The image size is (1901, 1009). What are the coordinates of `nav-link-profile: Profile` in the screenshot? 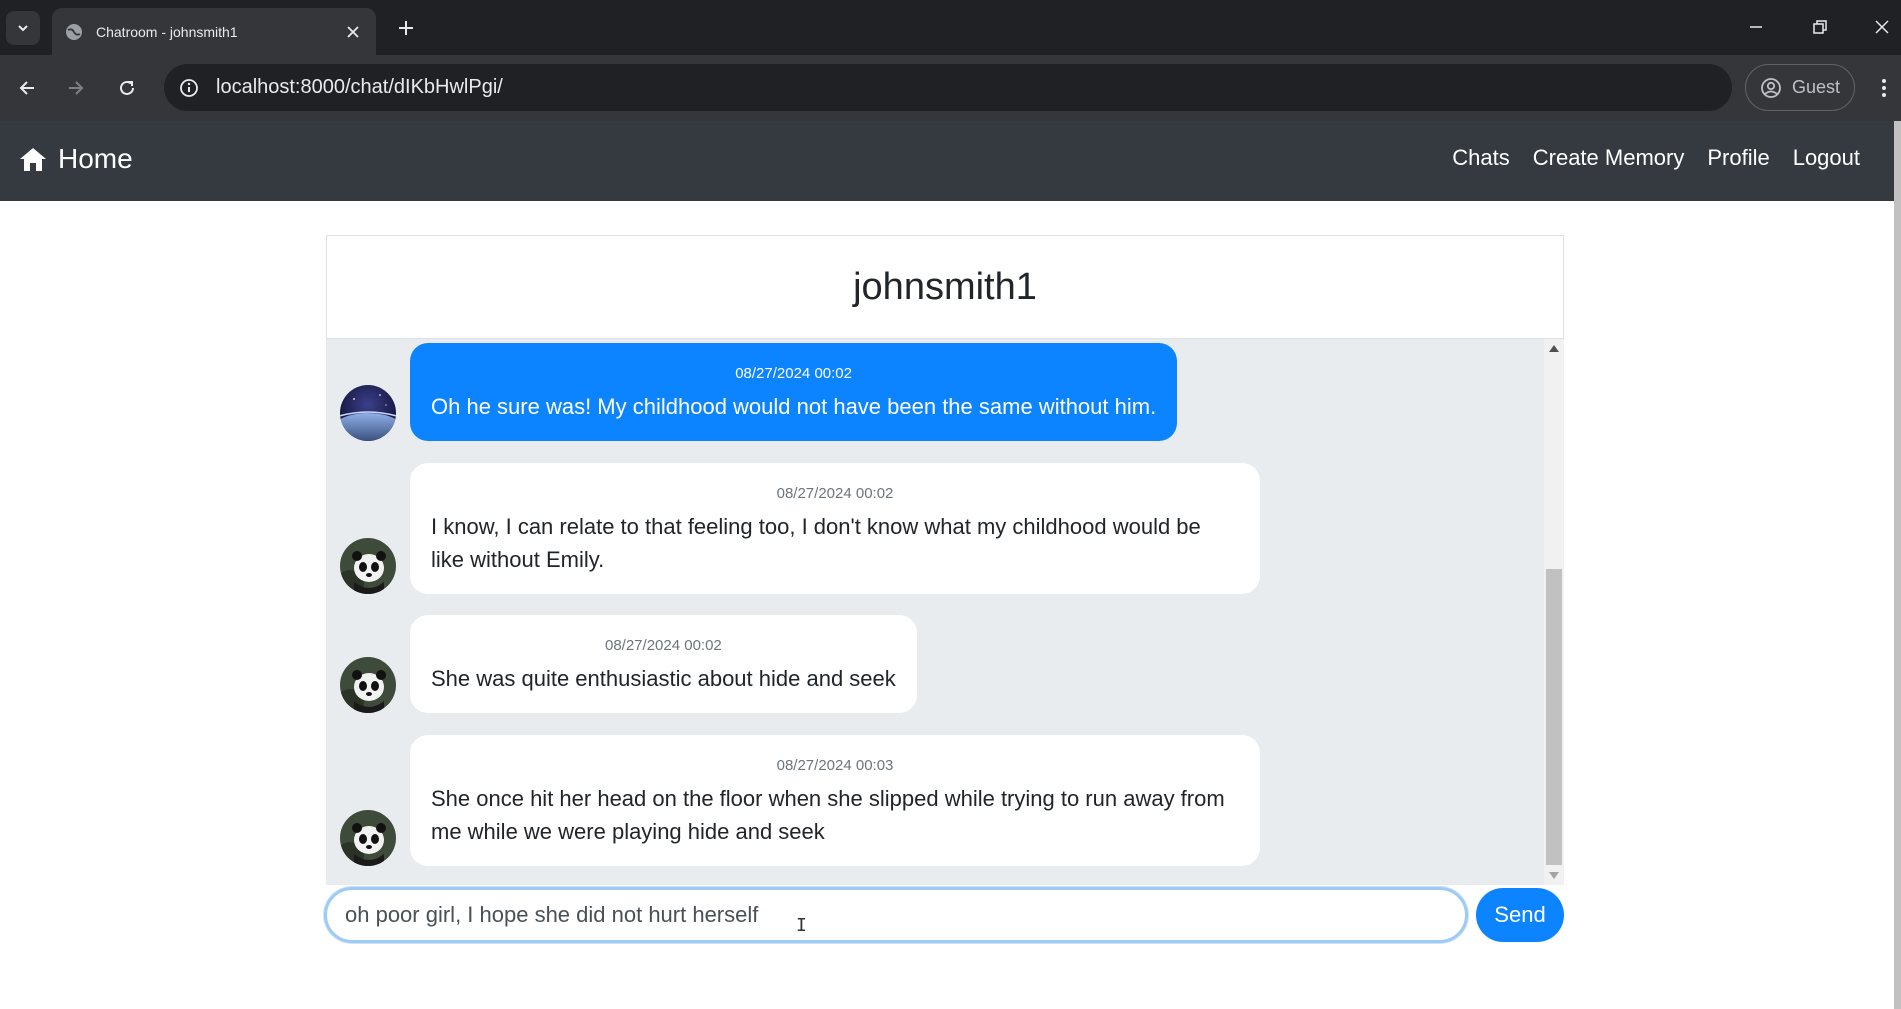 It's located at (1738, 158).